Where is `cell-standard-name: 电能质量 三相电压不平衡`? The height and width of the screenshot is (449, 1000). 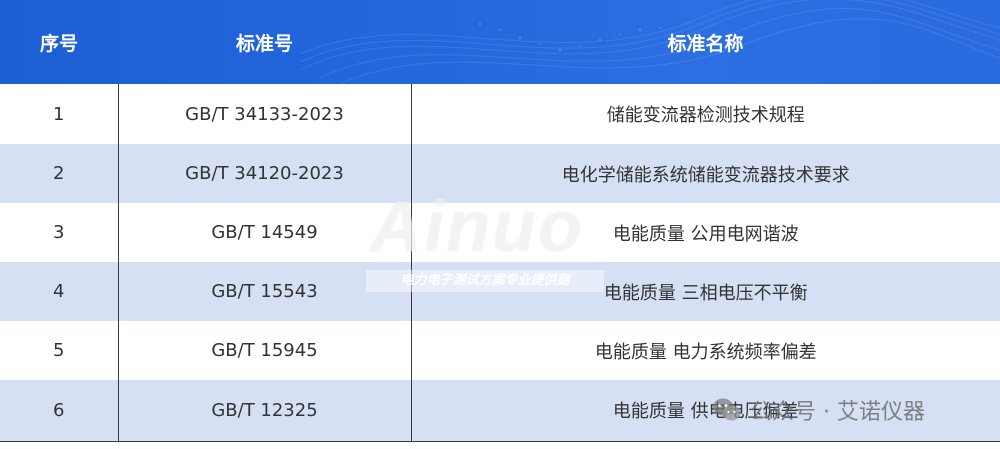 cell-standard-name: 电能质量 三相电压不平衡 is located at coordinates (705, 293).